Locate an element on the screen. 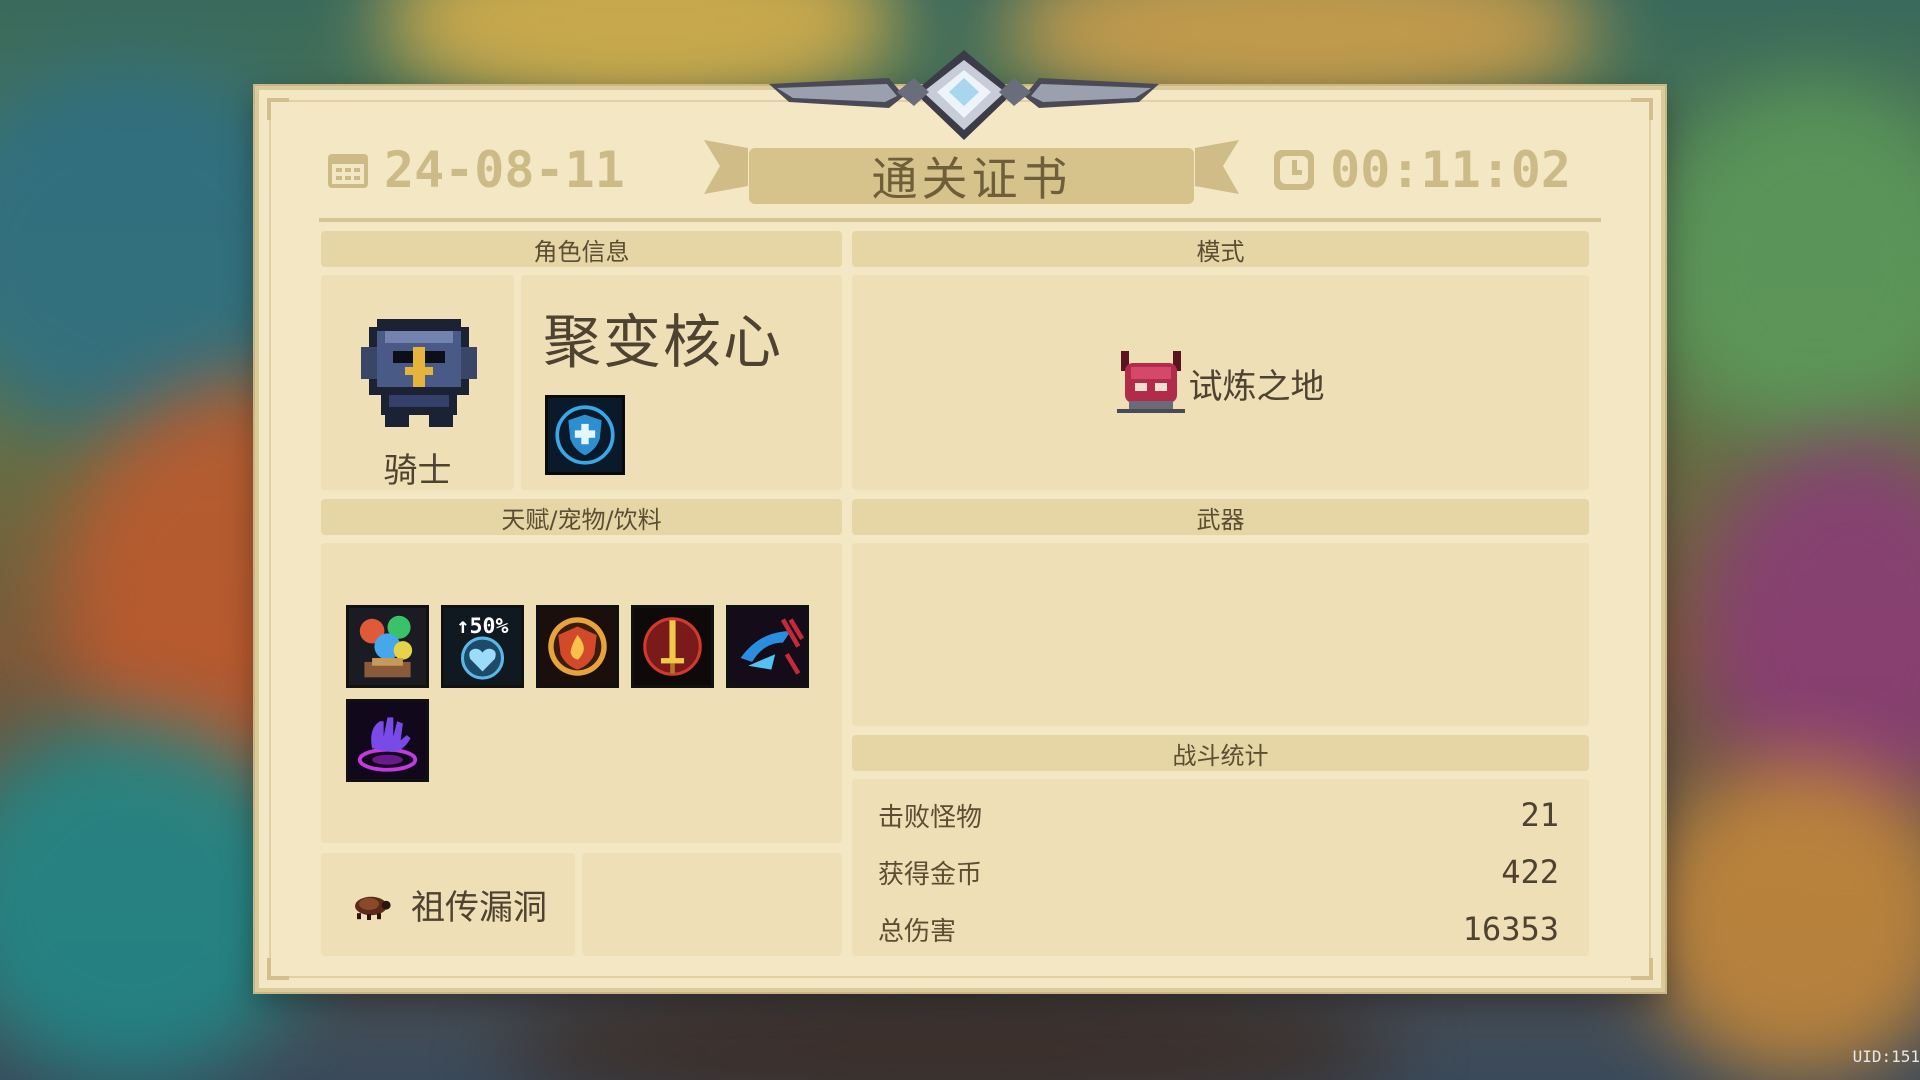 The height and width of the screenshot is (1080, 1920). bug-box: 祖传漏洞 is located at coordinates (448, 904).